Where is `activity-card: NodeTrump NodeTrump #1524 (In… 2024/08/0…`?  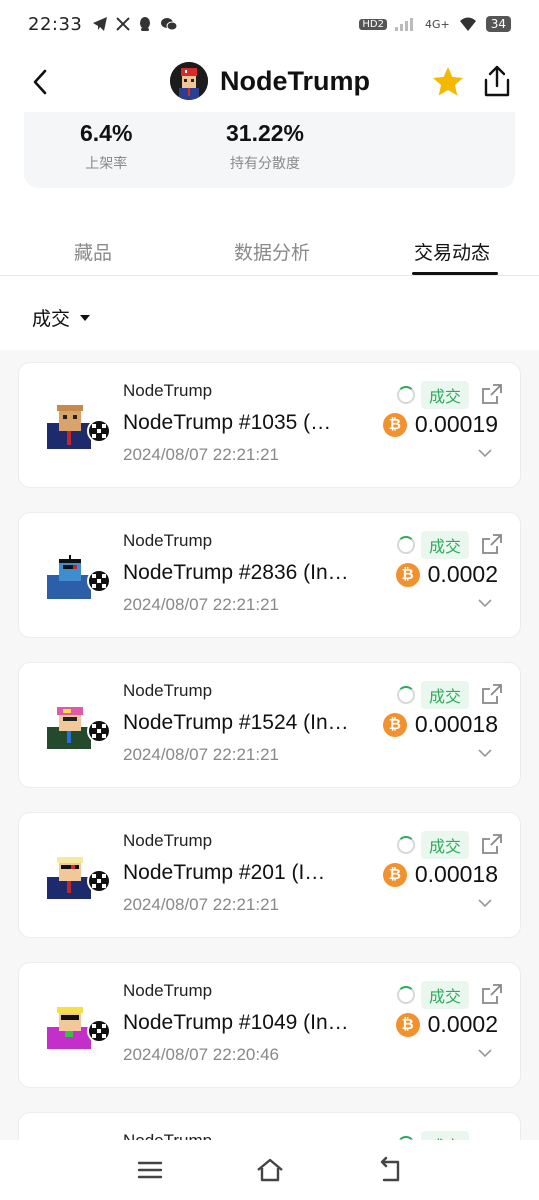
activity-card: NodeTrump NodeTrump #1524 (In… 2024/08/0… is located at coordinates (269, 725).